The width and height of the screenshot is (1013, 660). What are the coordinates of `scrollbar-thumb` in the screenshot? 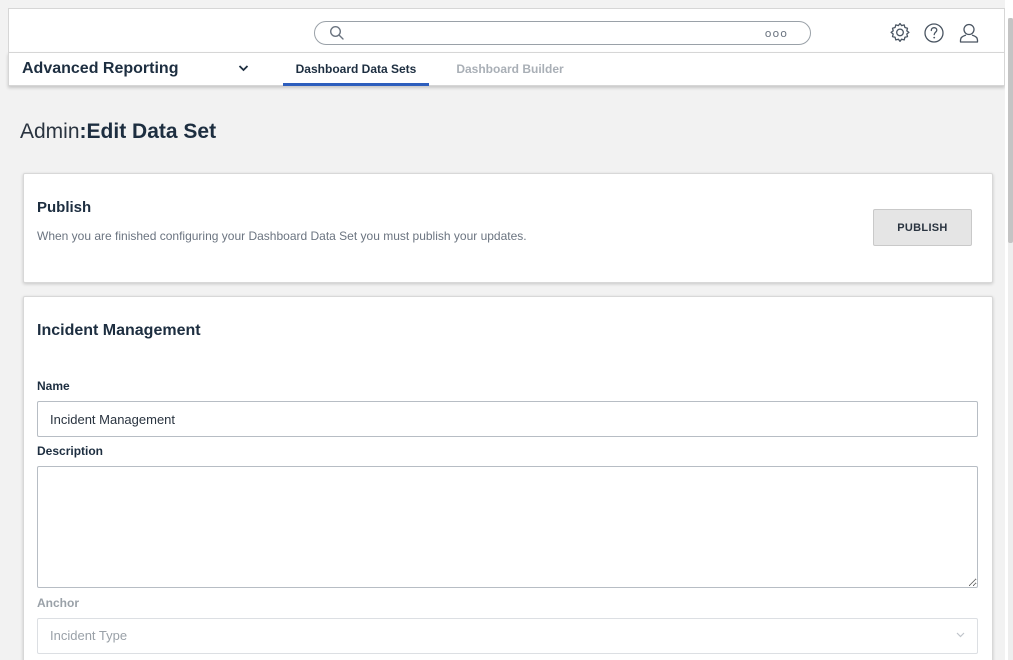 It's located at (1010, 130).